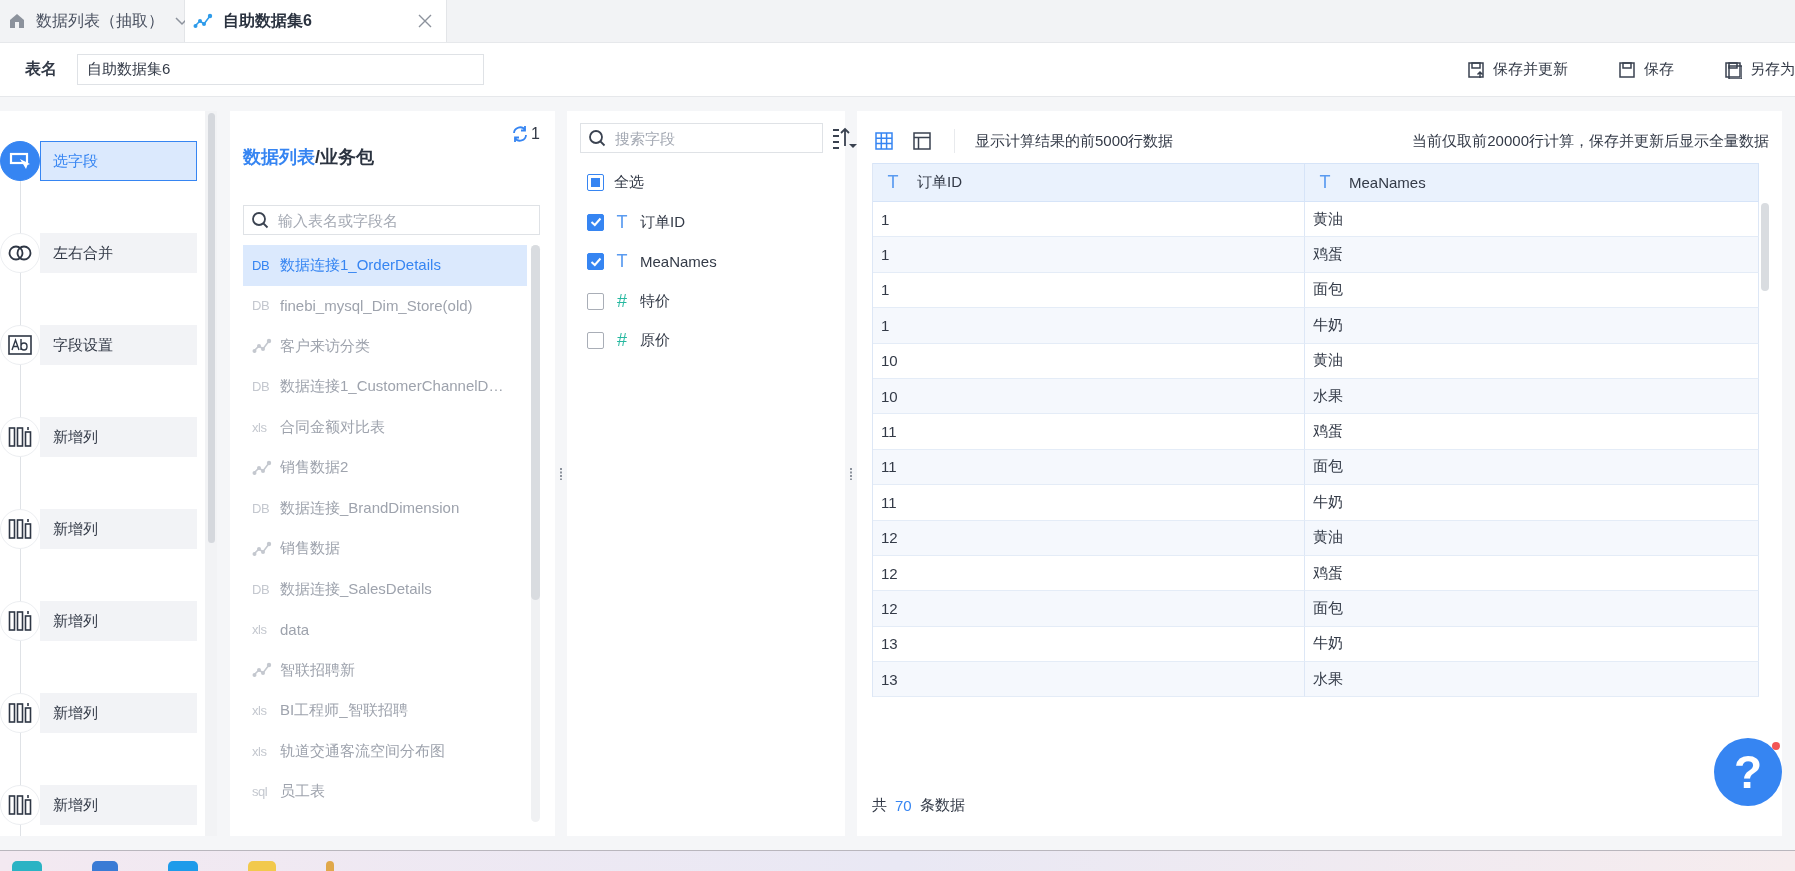  Describe the element at coordinates (118, 253) in the screenshot. I see `step-item: 左右合并` at that location.